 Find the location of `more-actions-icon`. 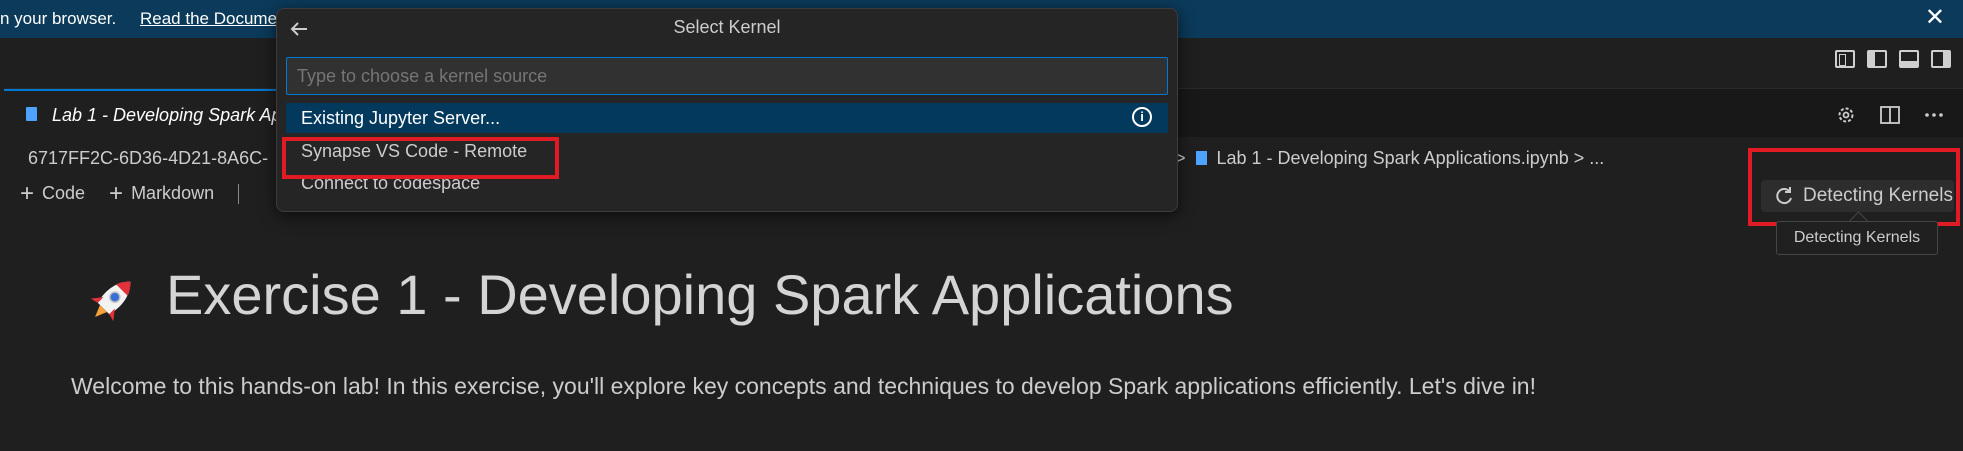

more-actions-icon is located at coordinates (1934, 115).